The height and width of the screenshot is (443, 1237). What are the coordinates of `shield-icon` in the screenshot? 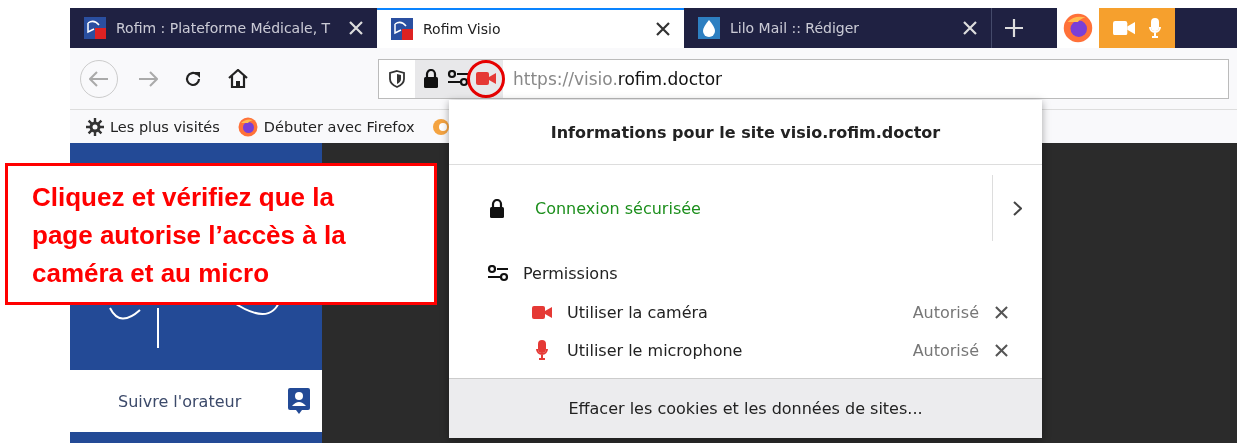 It's located at (397, 78).